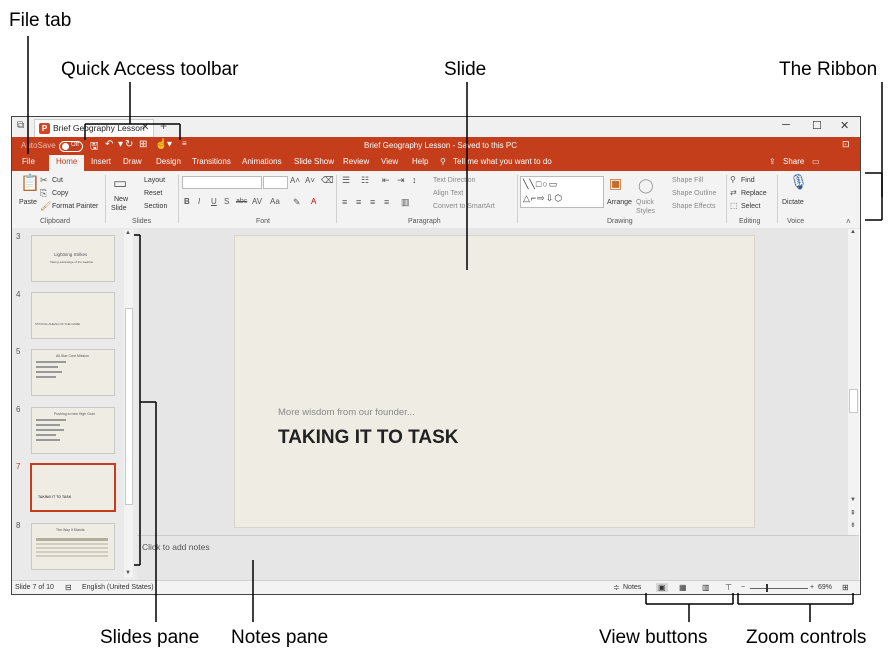 Image resolution: width=891 pixels, height=654 pixels. What do you see at coordinates (73, 546) in the screenshot?
I see `slide-thumbnail-8: The Way It Stands` at bounding box center [73, 546].